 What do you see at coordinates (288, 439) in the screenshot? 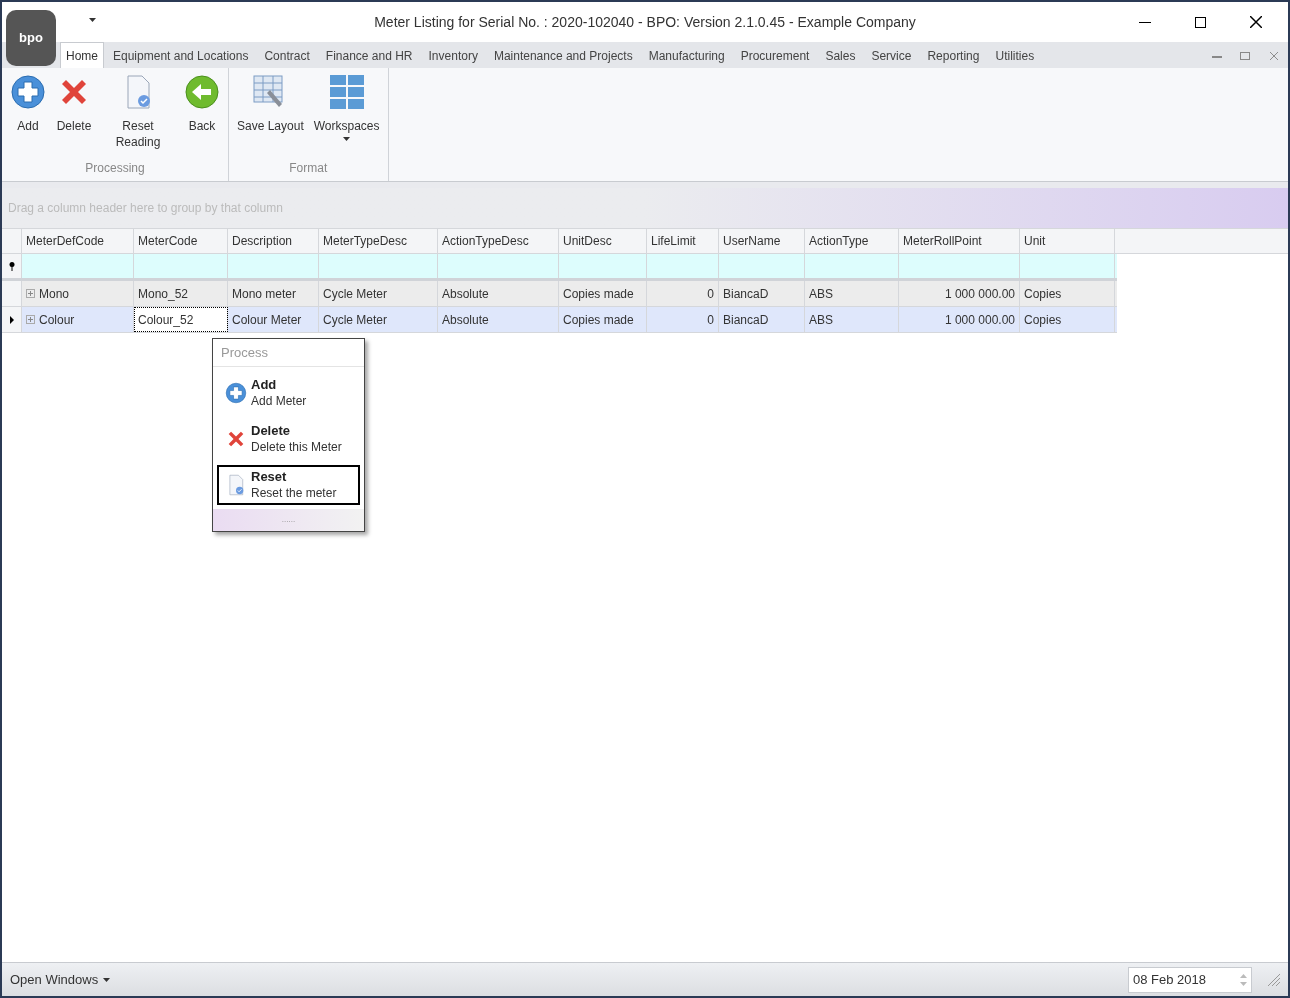
I see `menu-item: Delete Delete this Meter` at bounding box center [288, 439].